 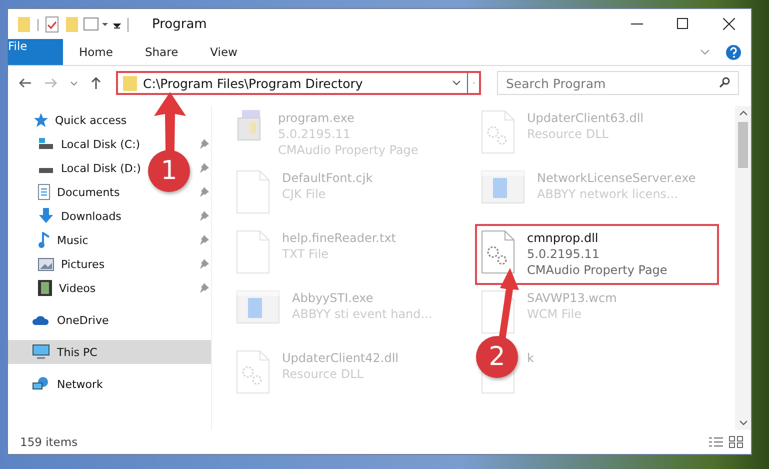 What do you see at coordinates (716, 442) in the screenshot?
I see `details-view-icon` at bounding box center [716, 442].